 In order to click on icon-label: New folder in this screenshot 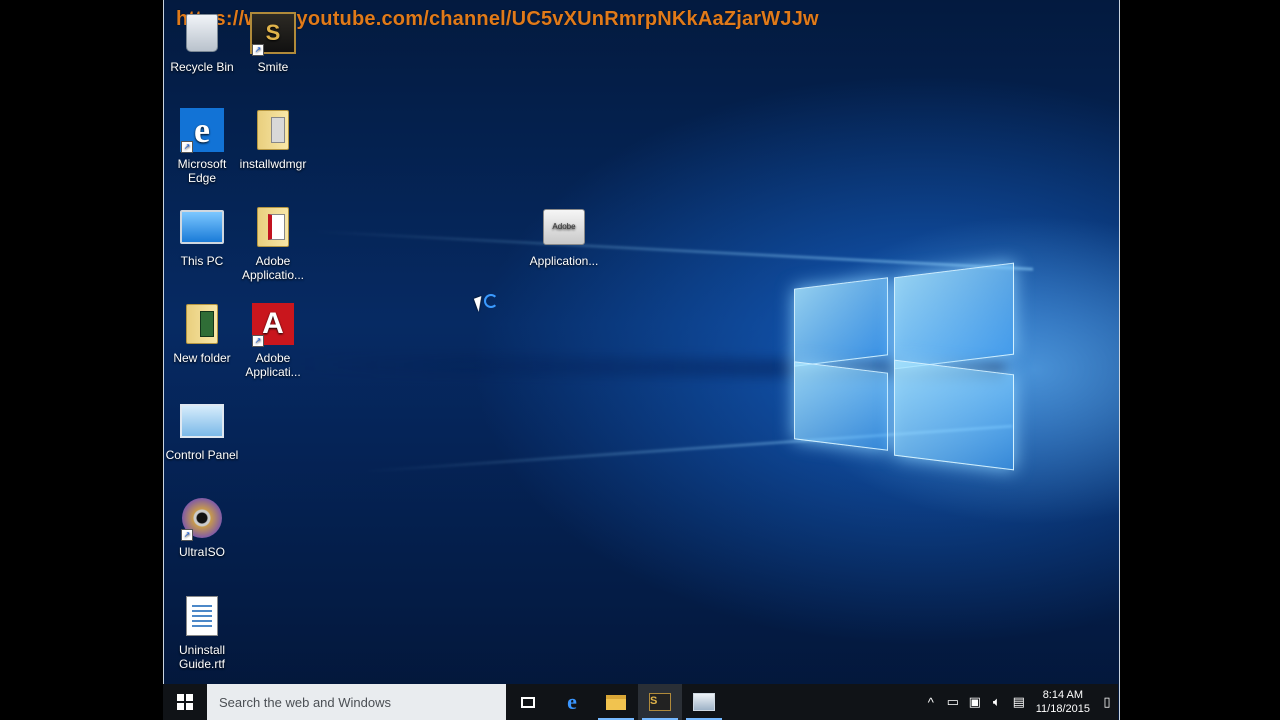, I will do `click(202, 358)`.